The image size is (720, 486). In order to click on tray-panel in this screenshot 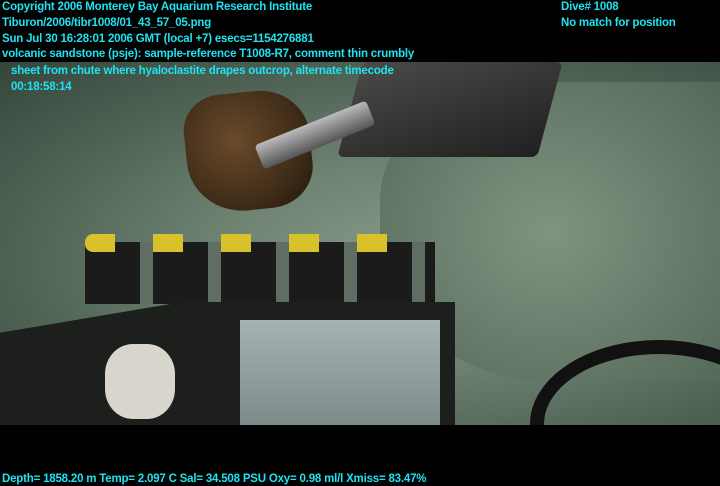, I will do `click(340, 372)`.